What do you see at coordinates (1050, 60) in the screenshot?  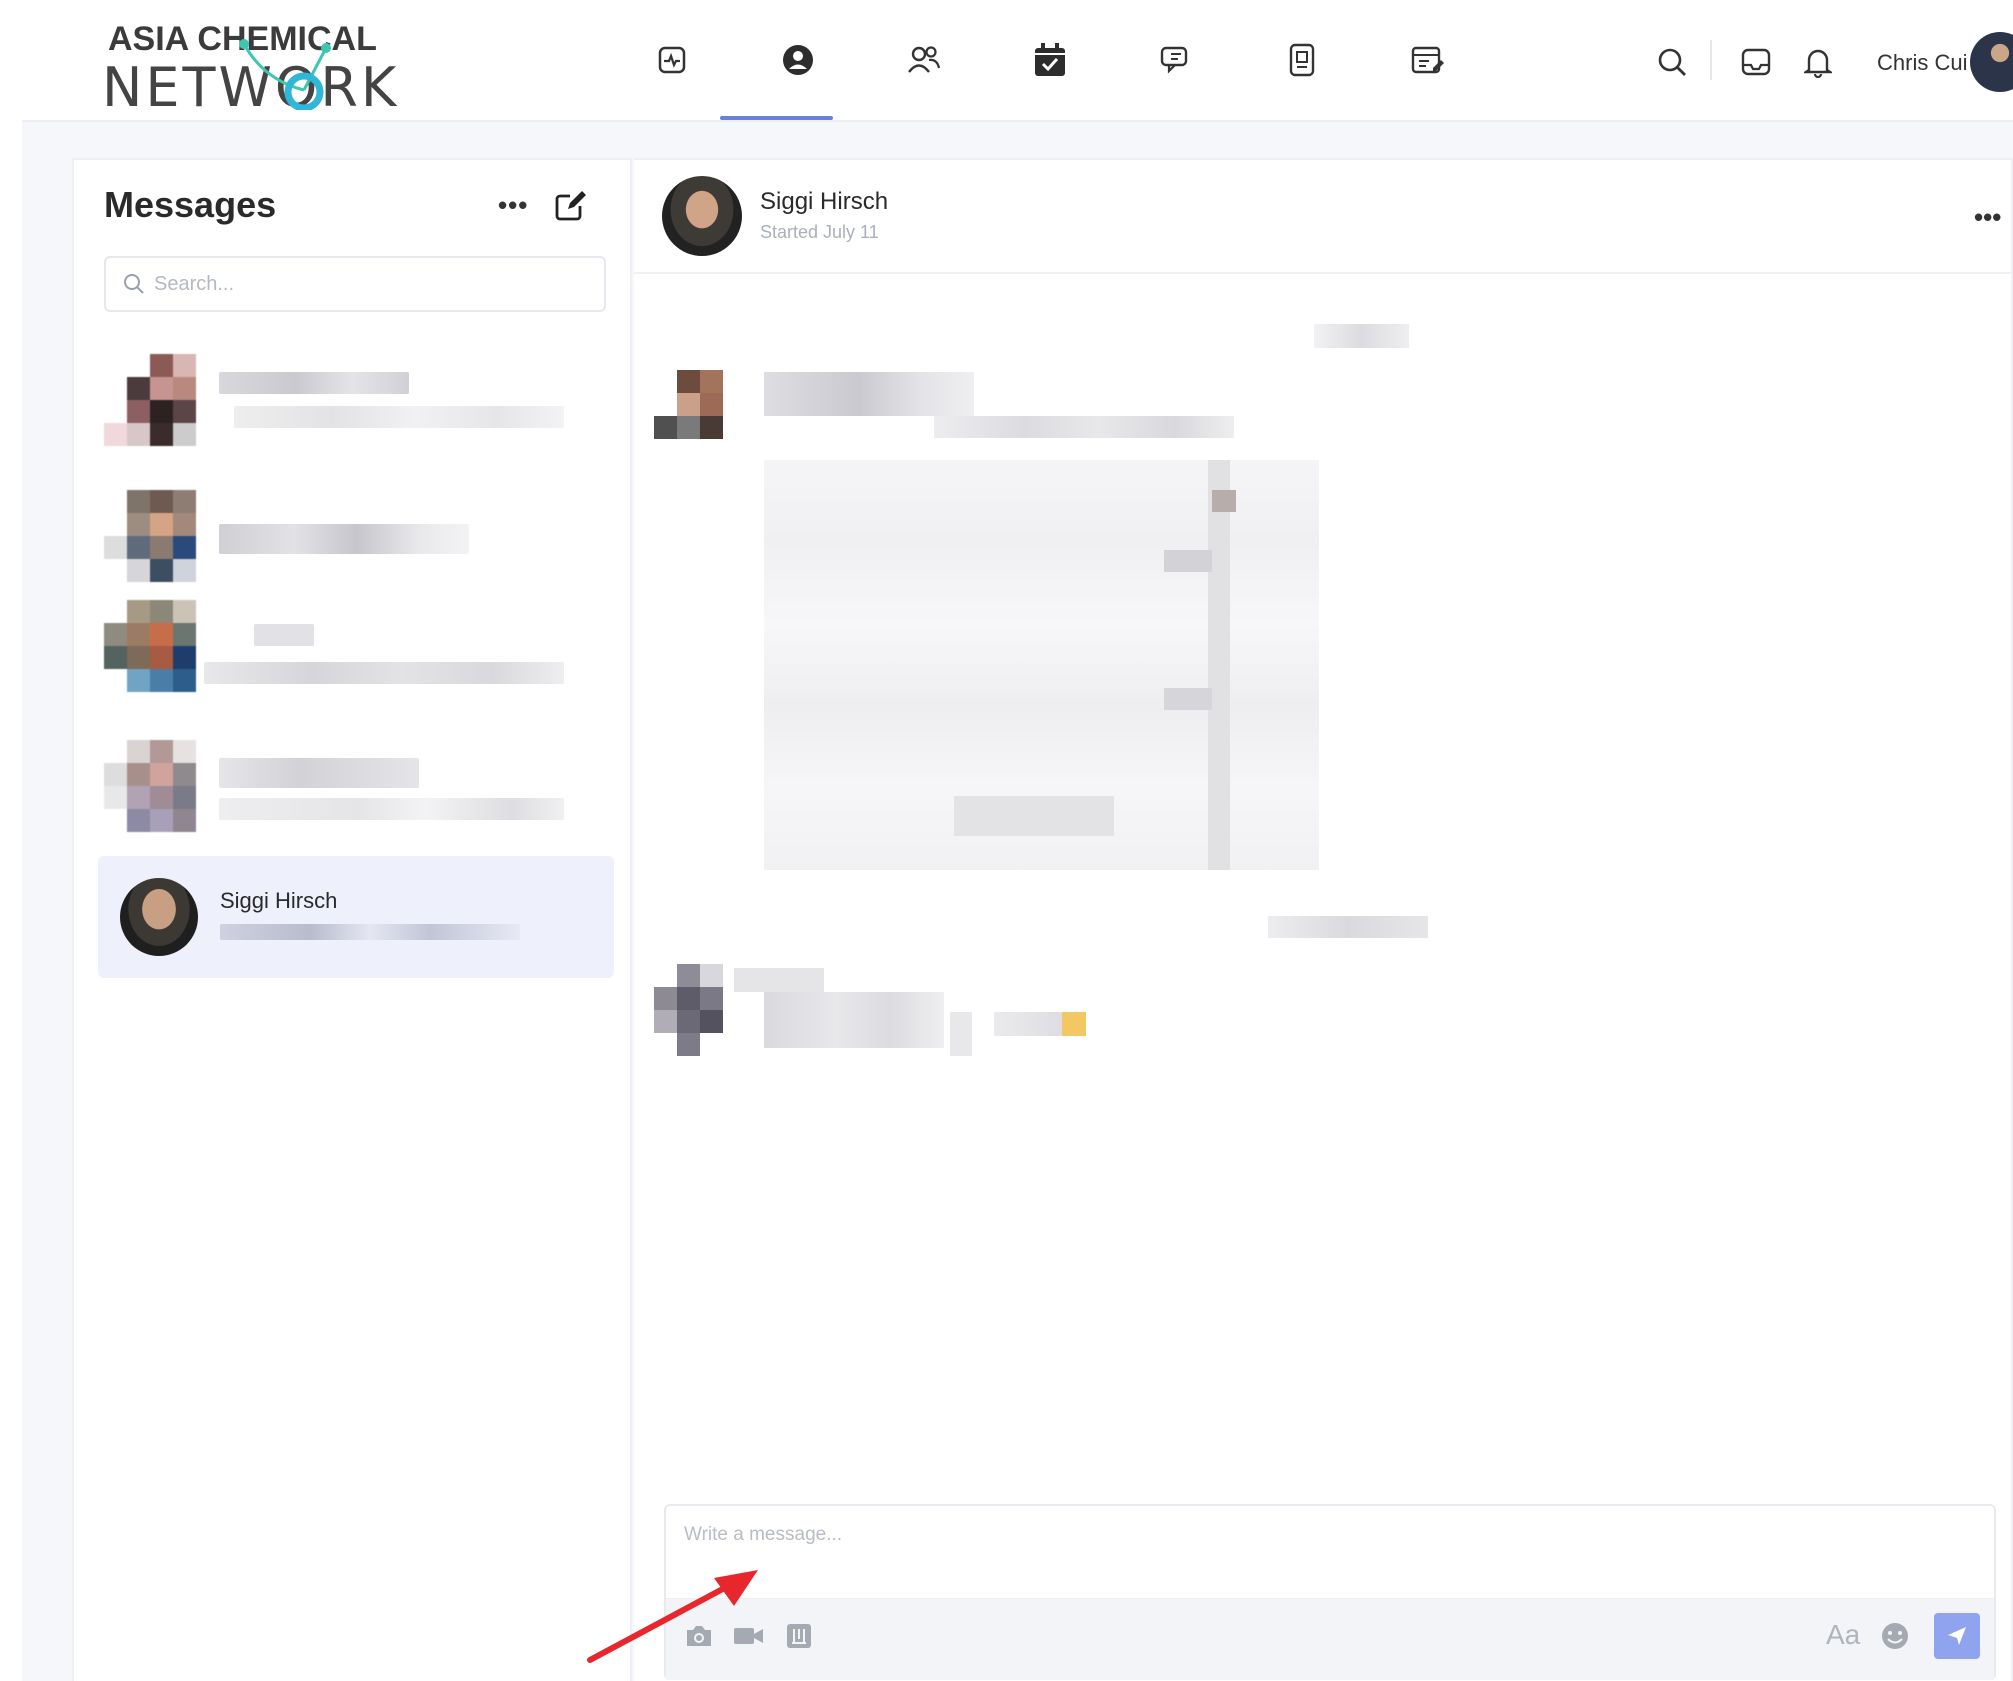 I see `calendar-check-icon` at bounding box center [1050, 60].